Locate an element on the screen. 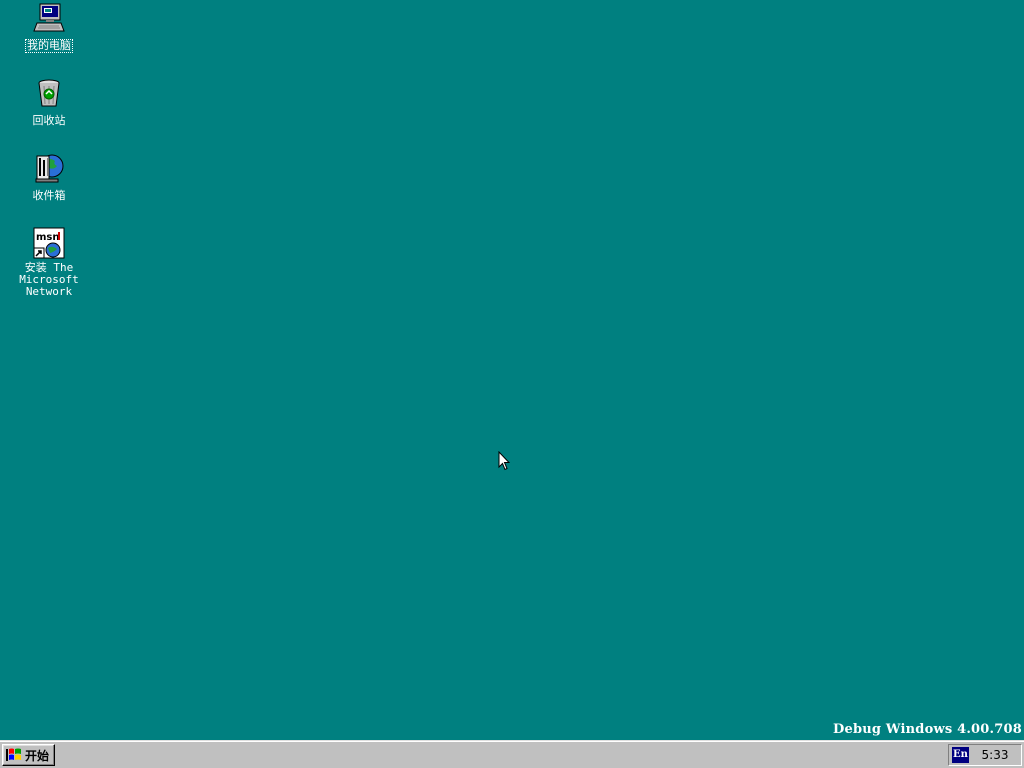 Image resolution: width=1024 pixels, height=768 pixels. desktop-icon-label: 回收站 is located at coordinates (49, 120).